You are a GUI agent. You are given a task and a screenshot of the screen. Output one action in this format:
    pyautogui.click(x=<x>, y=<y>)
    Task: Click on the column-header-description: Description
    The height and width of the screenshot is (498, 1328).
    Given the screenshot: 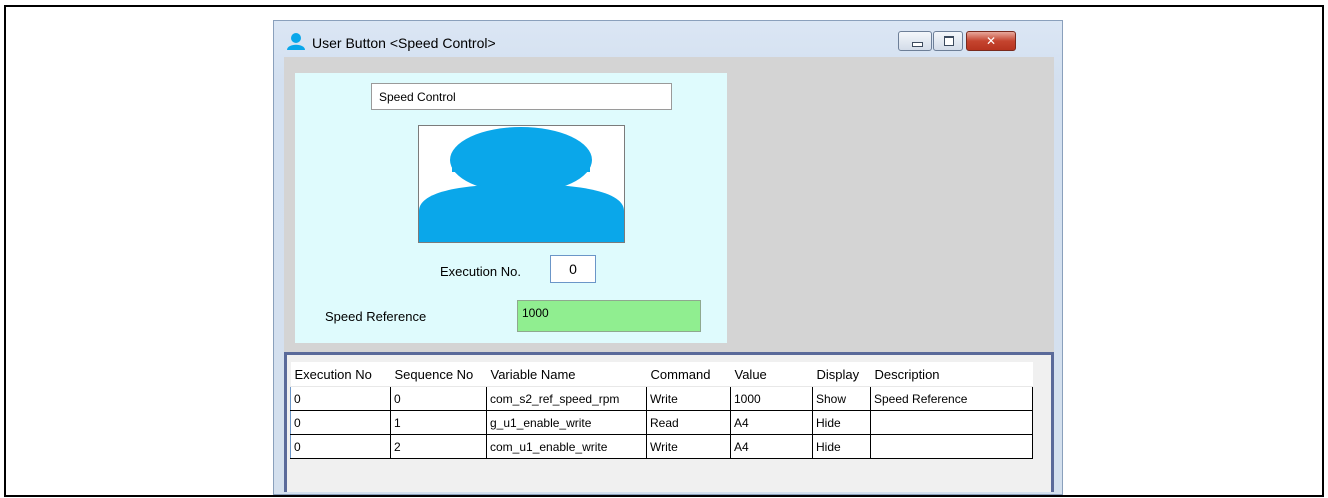 What is the action you would take?
    pyautogui.click(x=951, y=374)
    